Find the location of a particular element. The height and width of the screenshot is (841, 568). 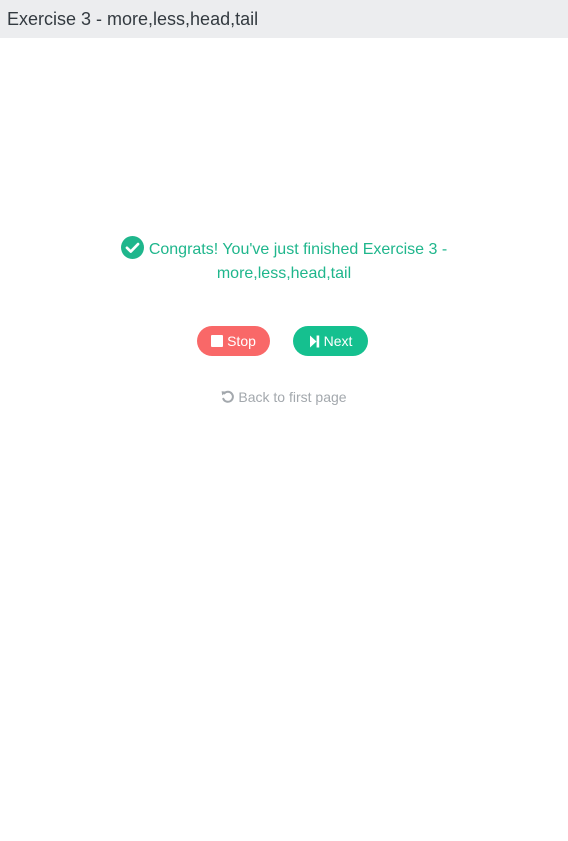

stop-button: Stop is located at coordinates (233, 341).